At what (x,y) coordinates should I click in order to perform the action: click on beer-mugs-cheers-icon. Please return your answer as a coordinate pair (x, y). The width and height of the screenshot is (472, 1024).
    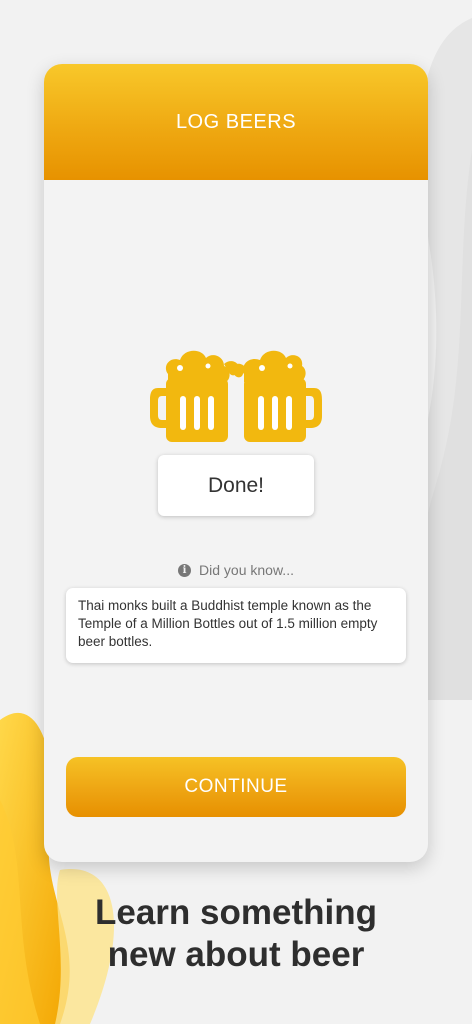
    Looking at the image, I should click on (236, 396).